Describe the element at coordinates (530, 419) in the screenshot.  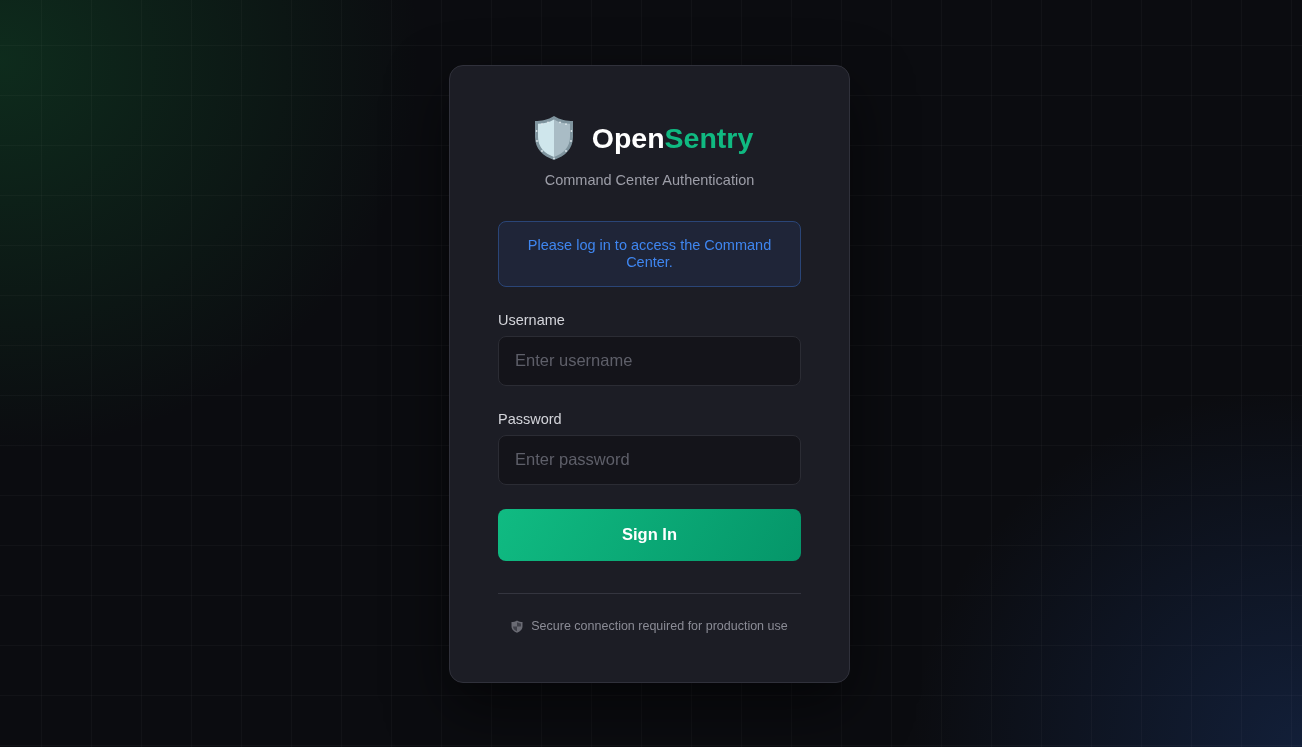
I see `field-label: Password` at that location.